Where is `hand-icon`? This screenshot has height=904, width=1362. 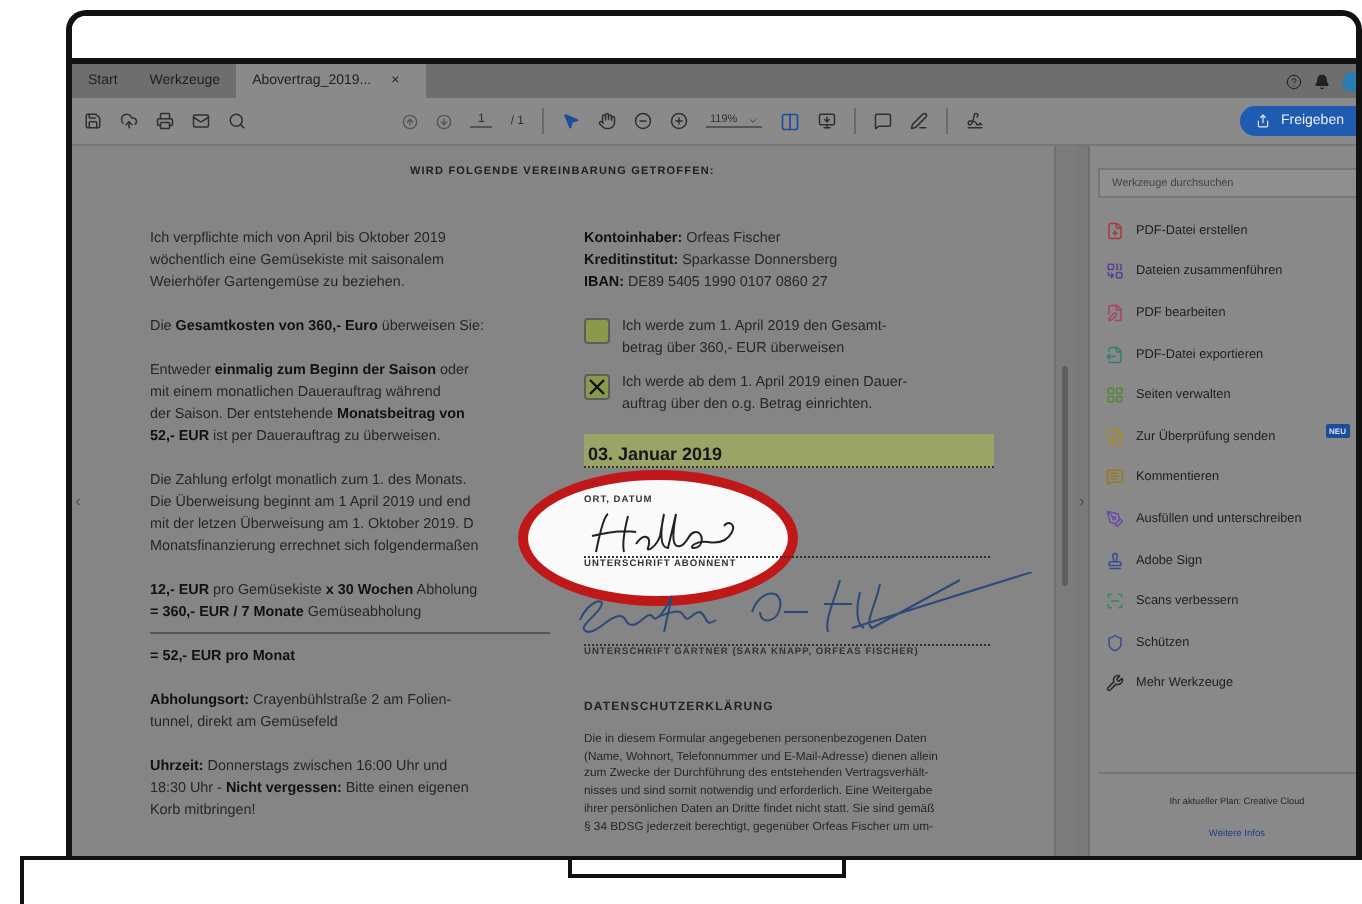 hand-icon is located at coordinates (607, 121).